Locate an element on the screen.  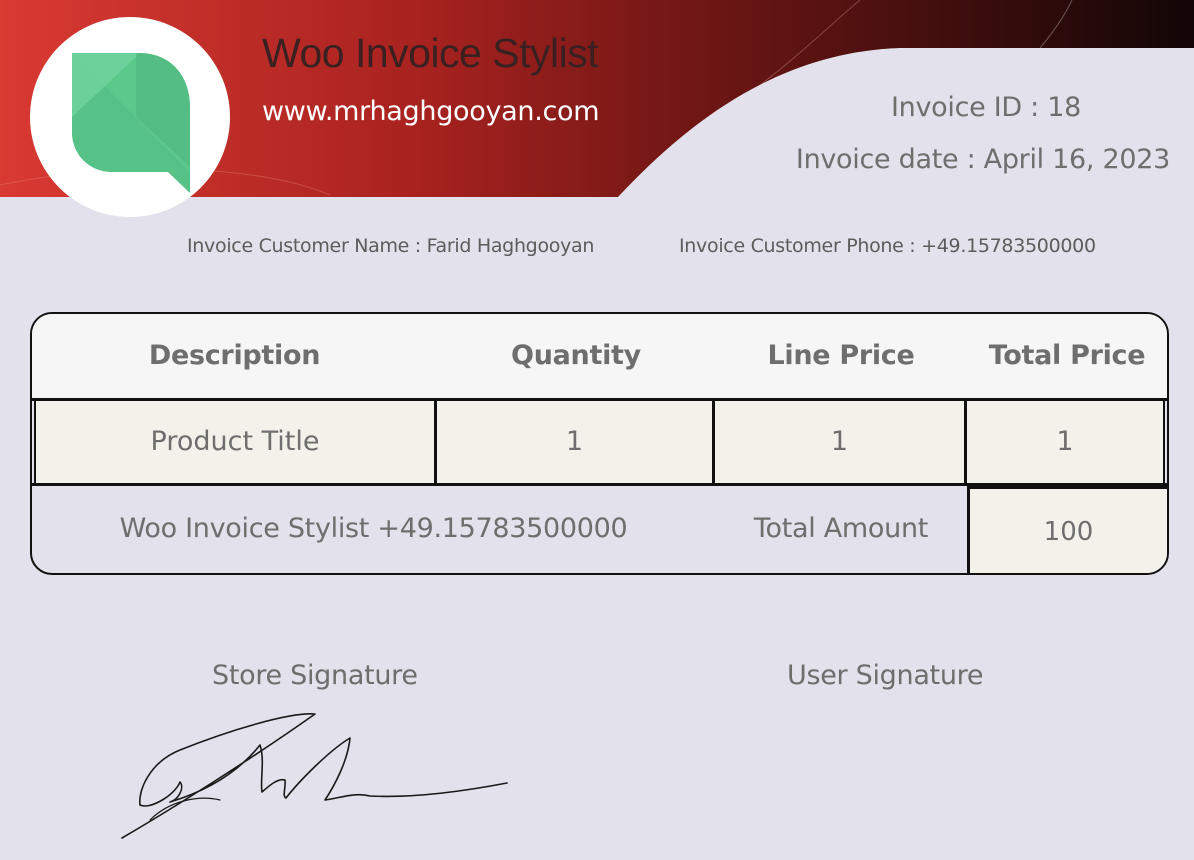
cell-line-price: 1 is located at coordinates (841, 442).